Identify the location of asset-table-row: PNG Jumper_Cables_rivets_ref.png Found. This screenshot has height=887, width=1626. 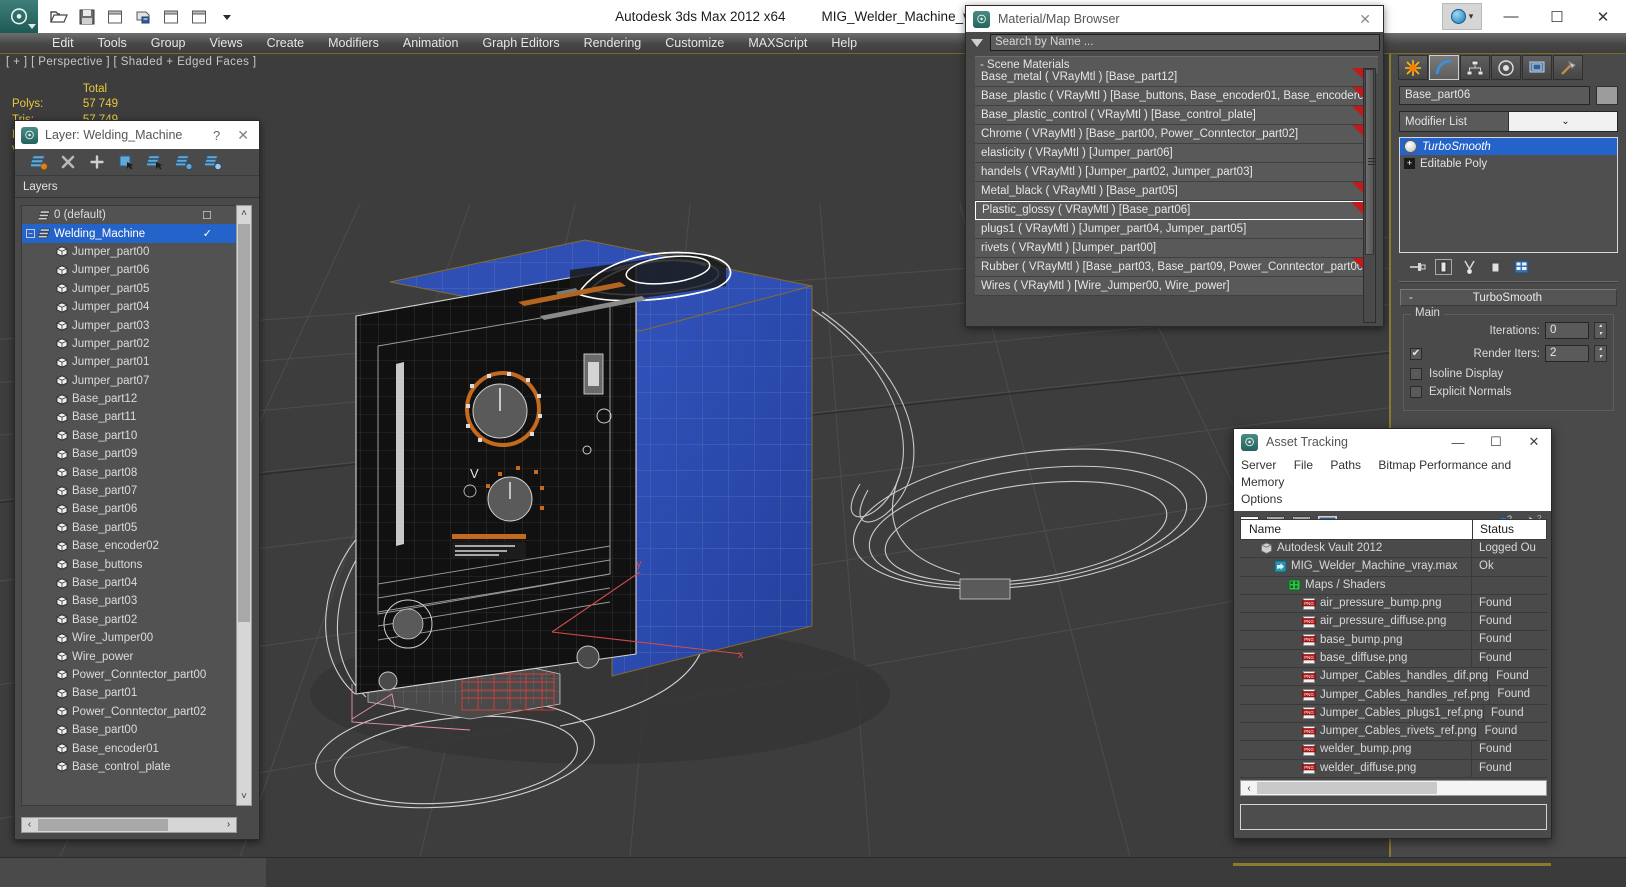
(1393, 732).